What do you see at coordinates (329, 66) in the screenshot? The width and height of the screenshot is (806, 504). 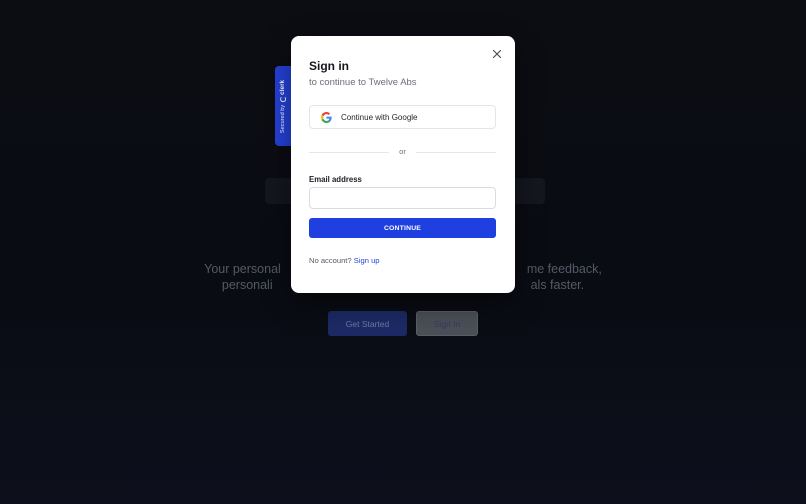 I see `modal-title: Sign in` at bounding box center [329, 66].